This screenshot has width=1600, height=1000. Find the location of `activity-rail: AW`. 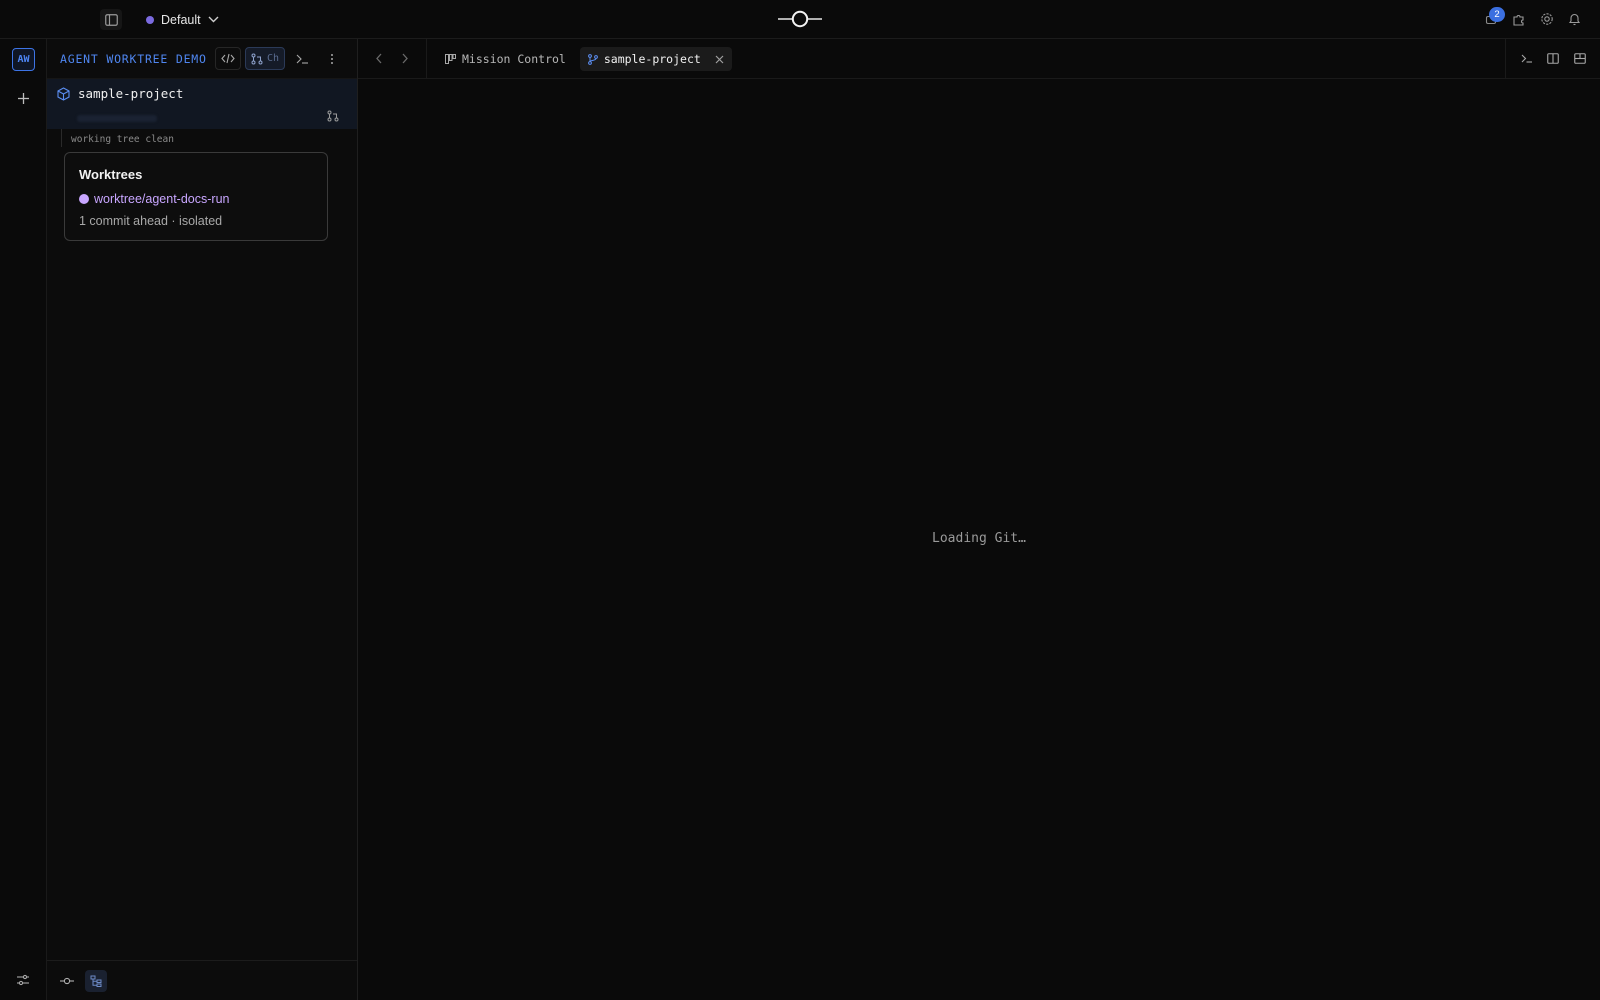

activity-rail: AW is located at coordinates (23, 519).